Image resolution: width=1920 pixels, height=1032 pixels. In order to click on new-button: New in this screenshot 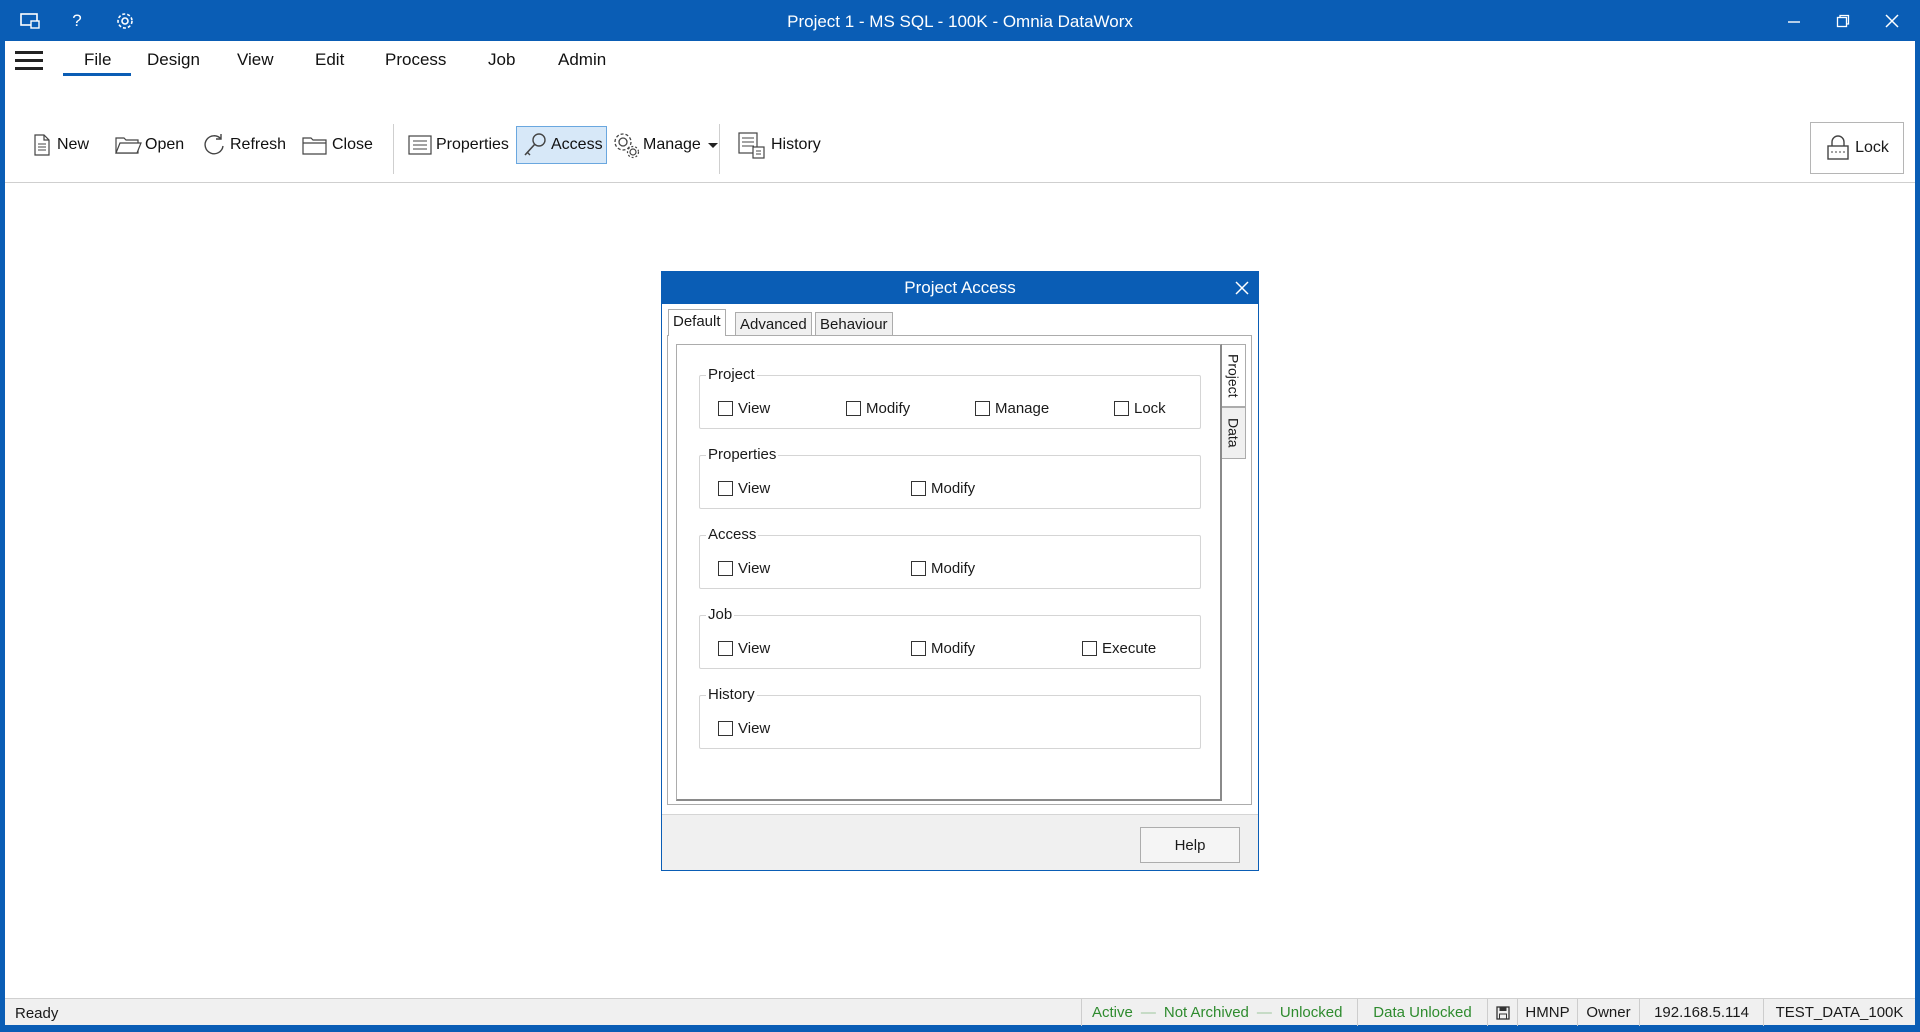, I will do `click(59, 145)`.